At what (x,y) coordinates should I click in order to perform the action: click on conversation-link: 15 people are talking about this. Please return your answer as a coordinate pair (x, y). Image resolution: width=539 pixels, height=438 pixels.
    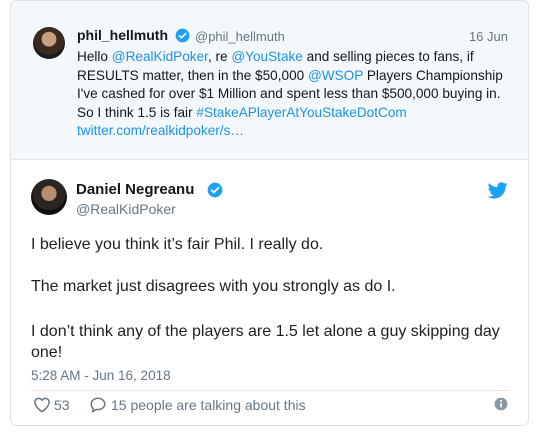
    Looking at the image, I should click on (208, 405).